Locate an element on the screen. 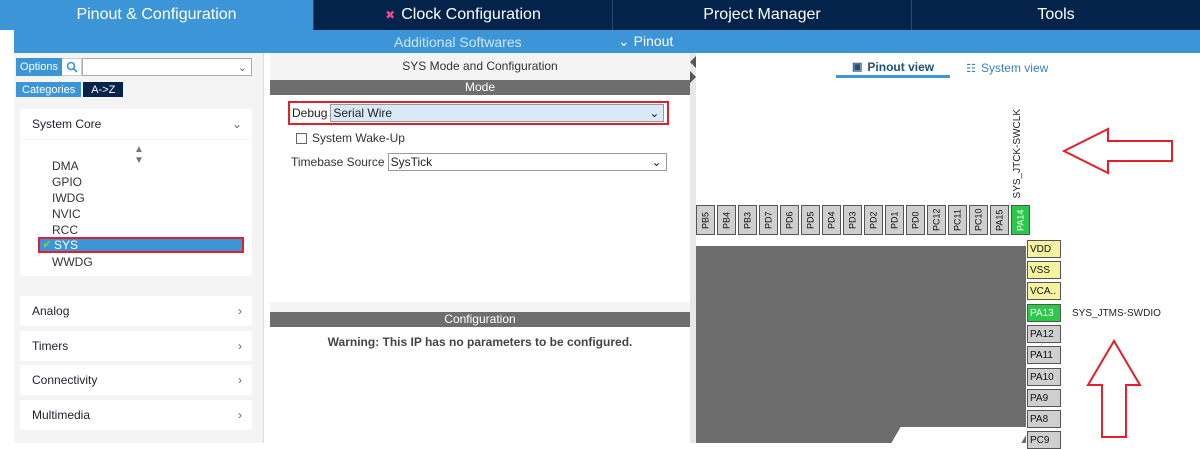 This screenshot has width=1200, height=449. configuration-header: Configuration is located at coordinates (480, 319).